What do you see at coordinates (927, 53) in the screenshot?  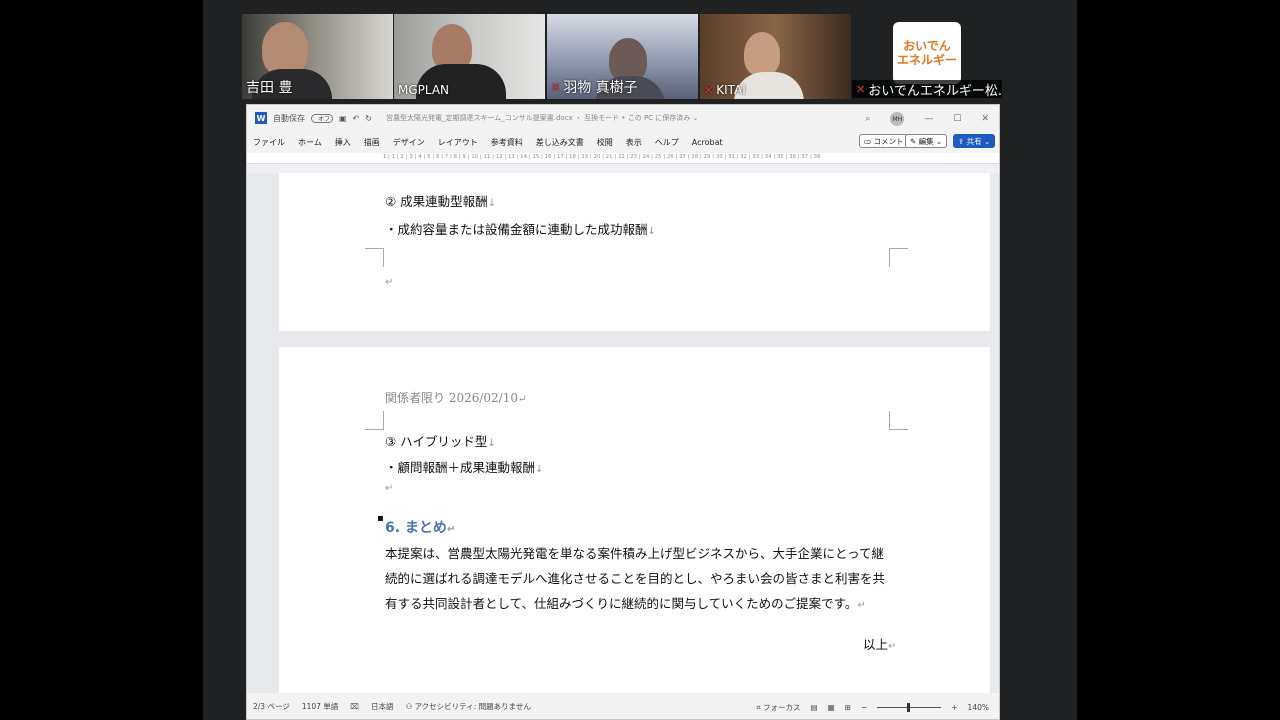 I see `oiden-logo: おいでん エネルギー` at bounding box center [927, 53].